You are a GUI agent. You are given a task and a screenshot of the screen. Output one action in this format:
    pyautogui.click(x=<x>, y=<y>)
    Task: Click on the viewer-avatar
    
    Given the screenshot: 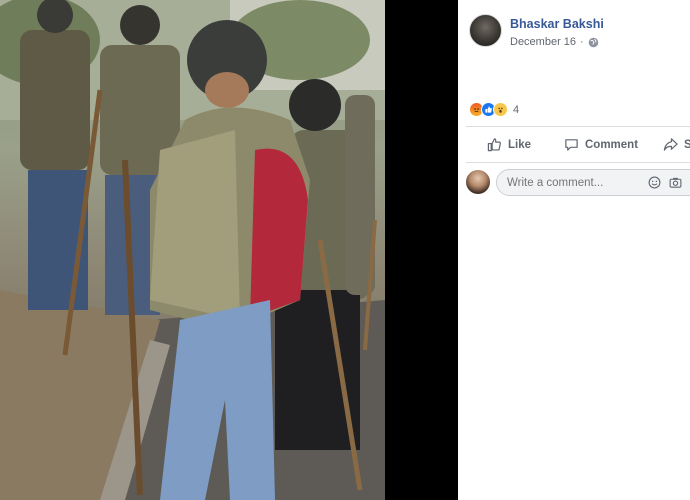 What is the action you would take?
    pyautogui.click(x=478, y=182)
    